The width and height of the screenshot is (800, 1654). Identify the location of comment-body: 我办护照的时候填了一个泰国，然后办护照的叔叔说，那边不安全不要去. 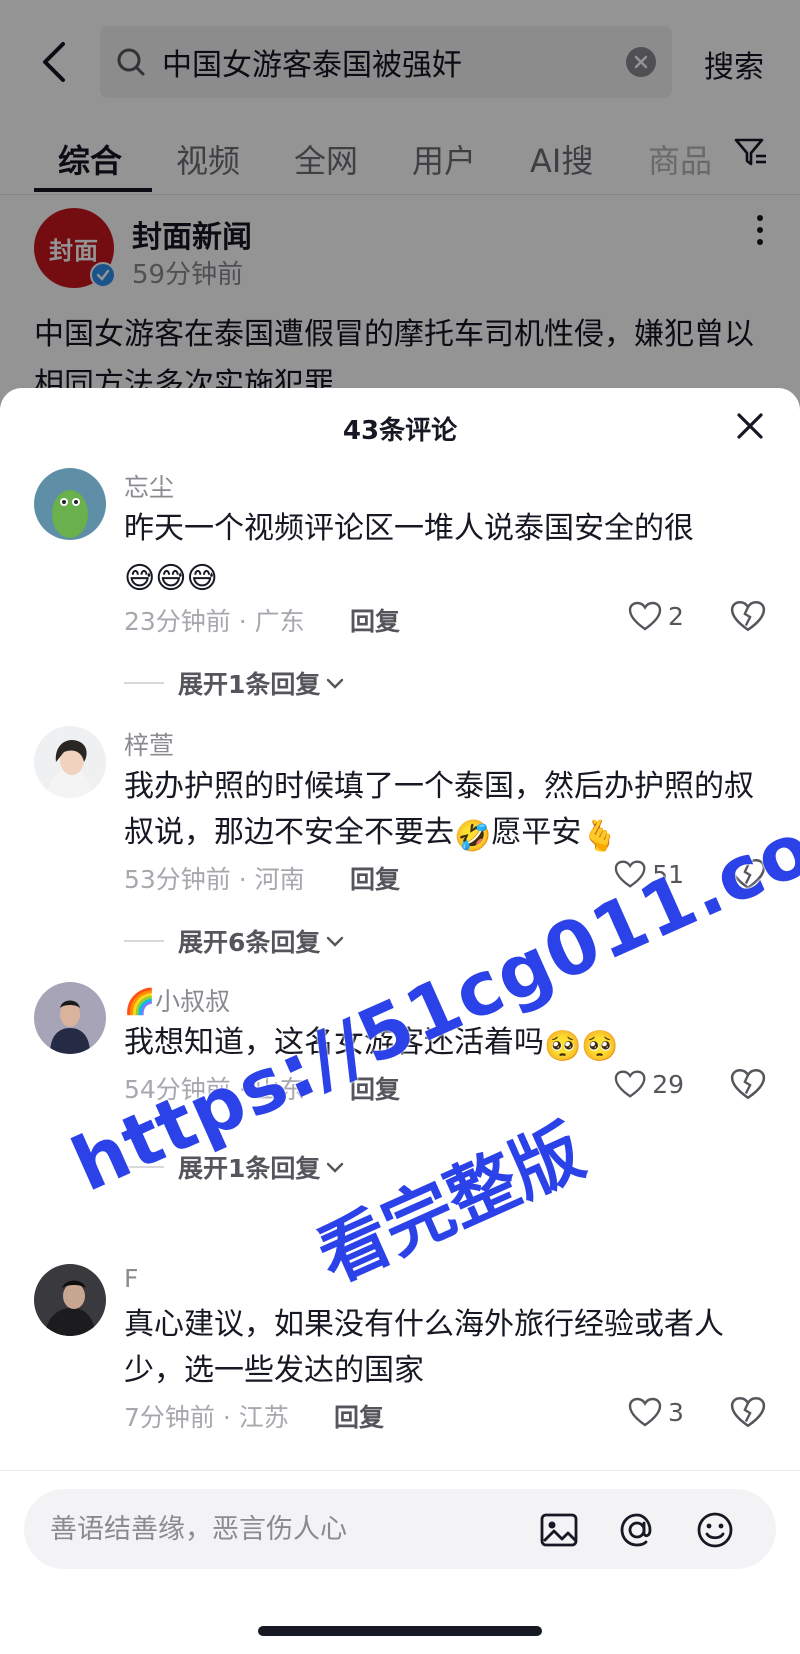
(439, 809).